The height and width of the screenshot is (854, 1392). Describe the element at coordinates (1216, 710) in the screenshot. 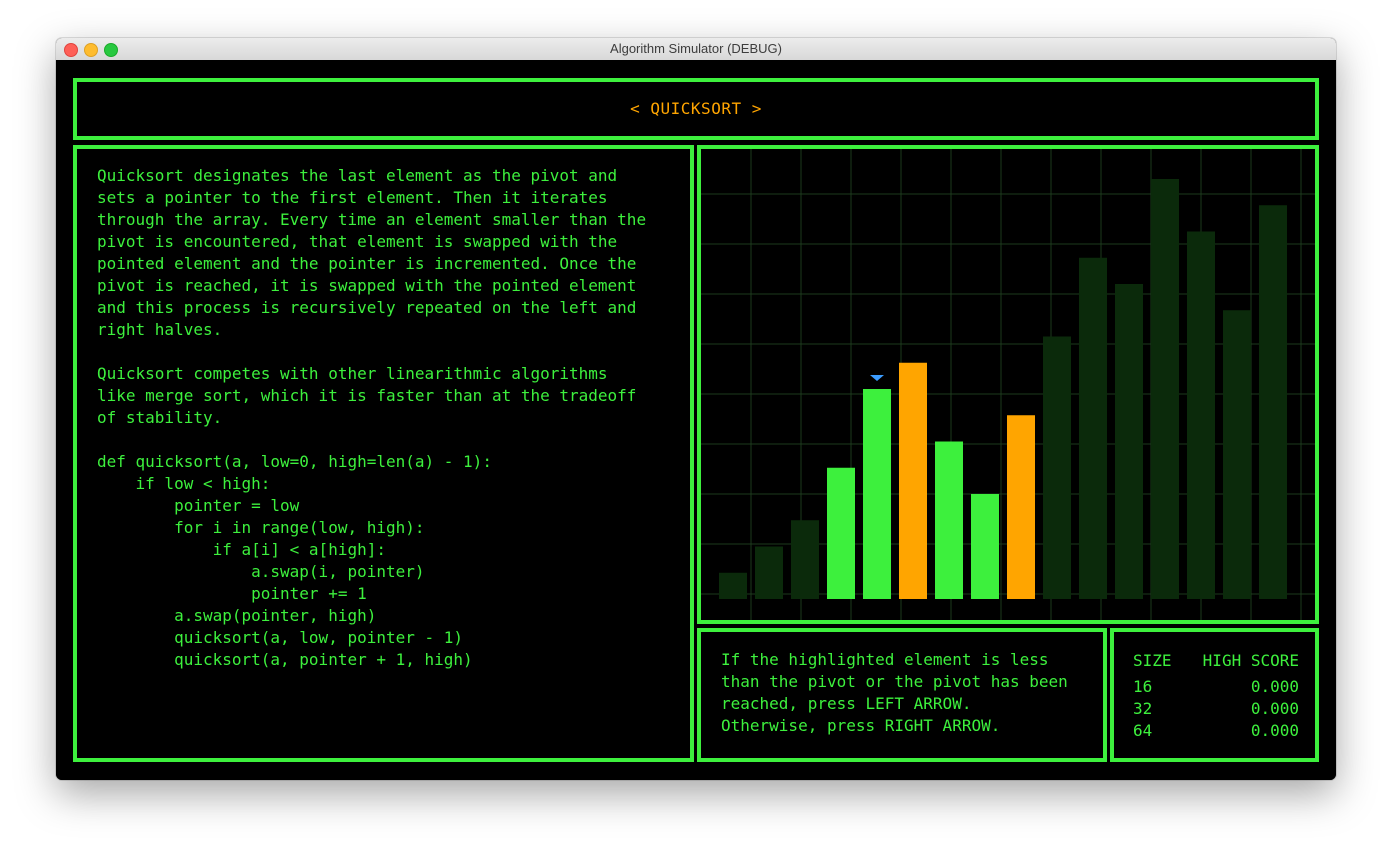

I see `score-row: 32 0.000` at that location.